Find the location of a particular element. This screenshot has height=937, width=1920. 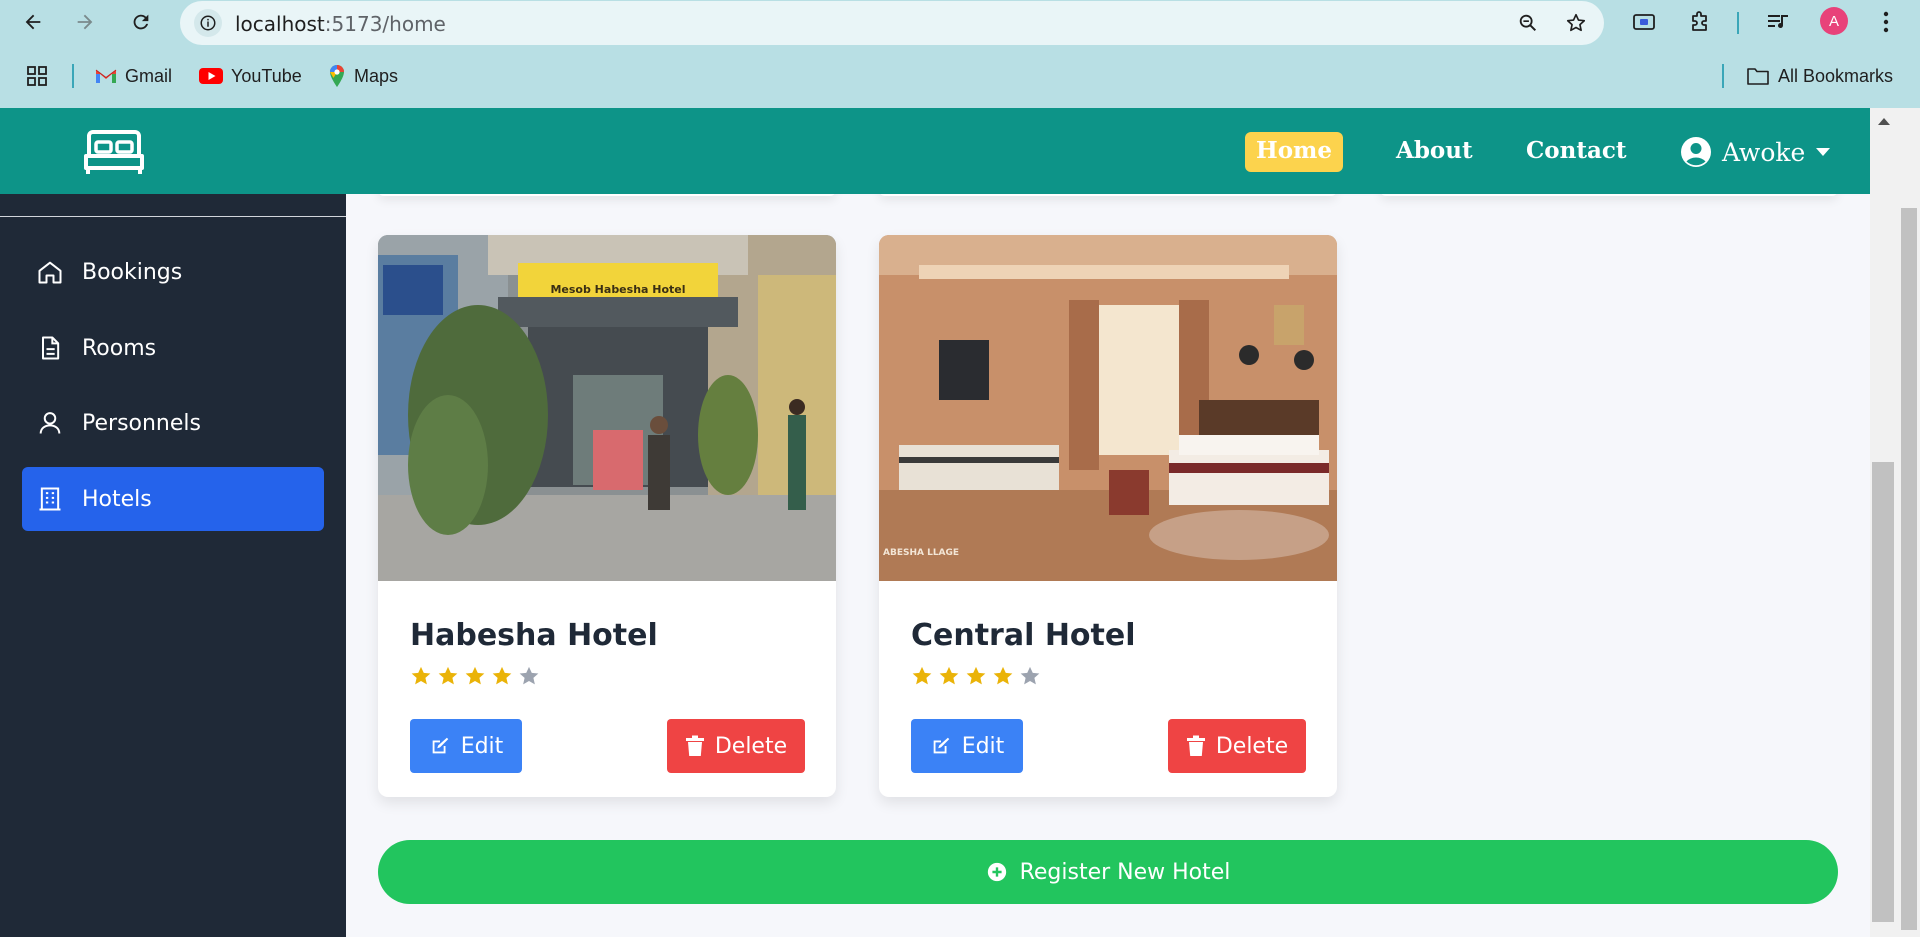

all-bookmarks-button: All Bookmarks is located at coordinates (1819, 76).